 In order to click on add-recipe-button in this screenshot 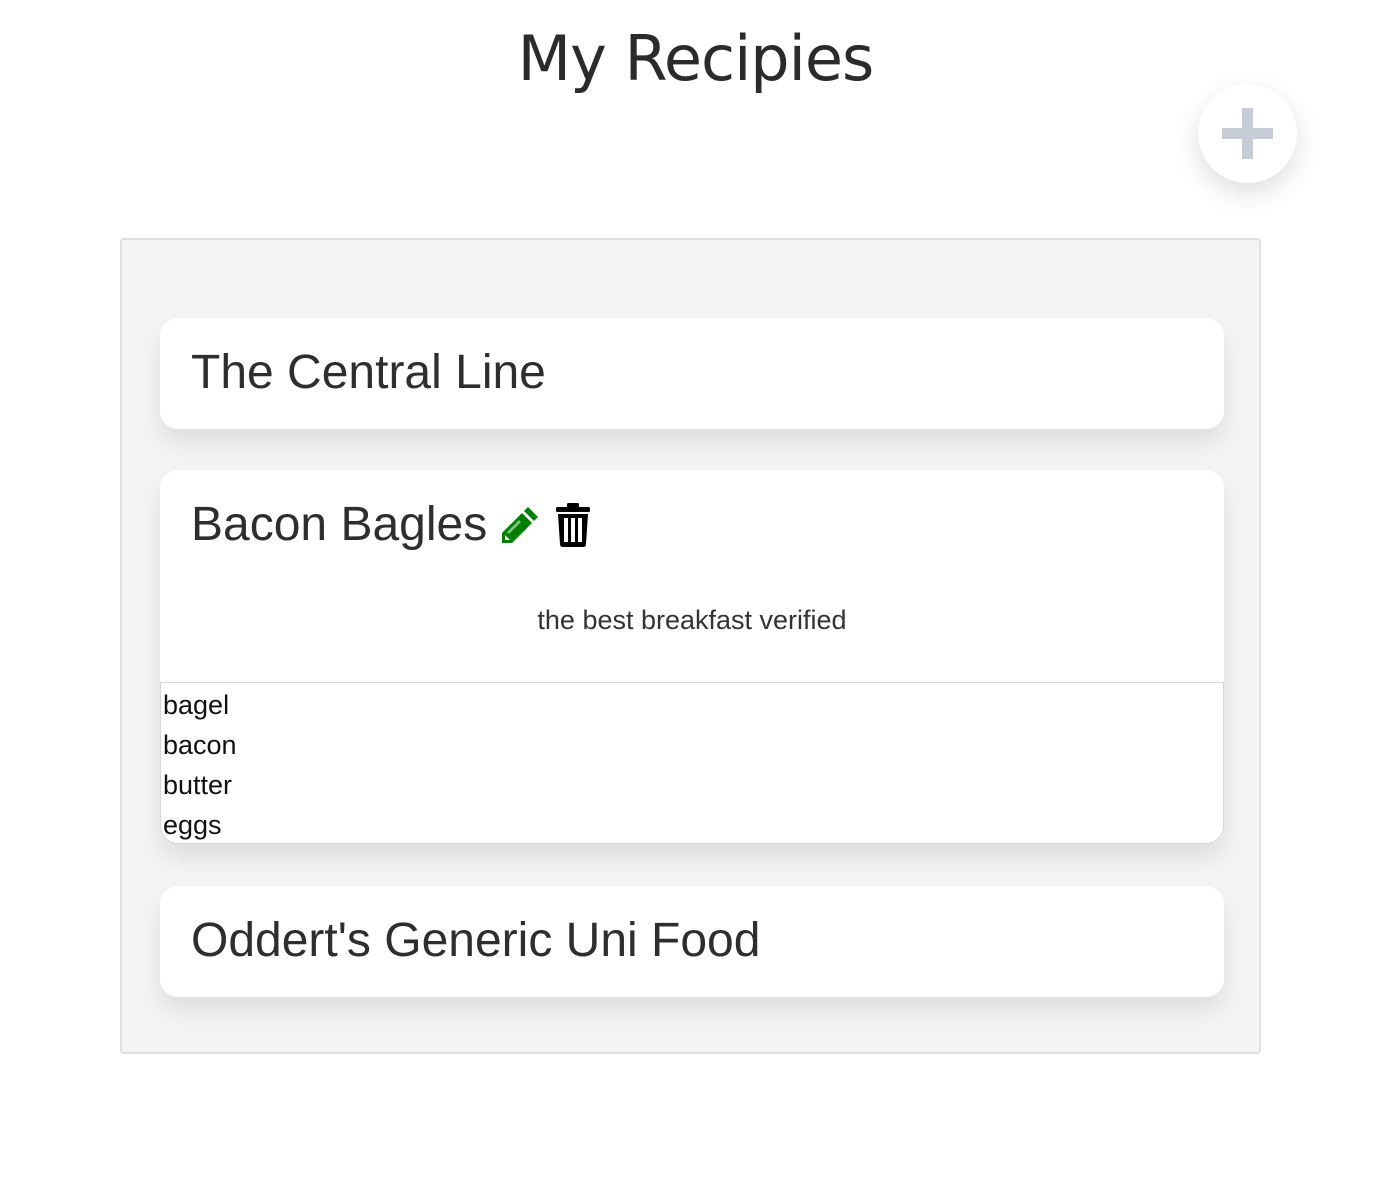, I will do `click(1247, 133)`.